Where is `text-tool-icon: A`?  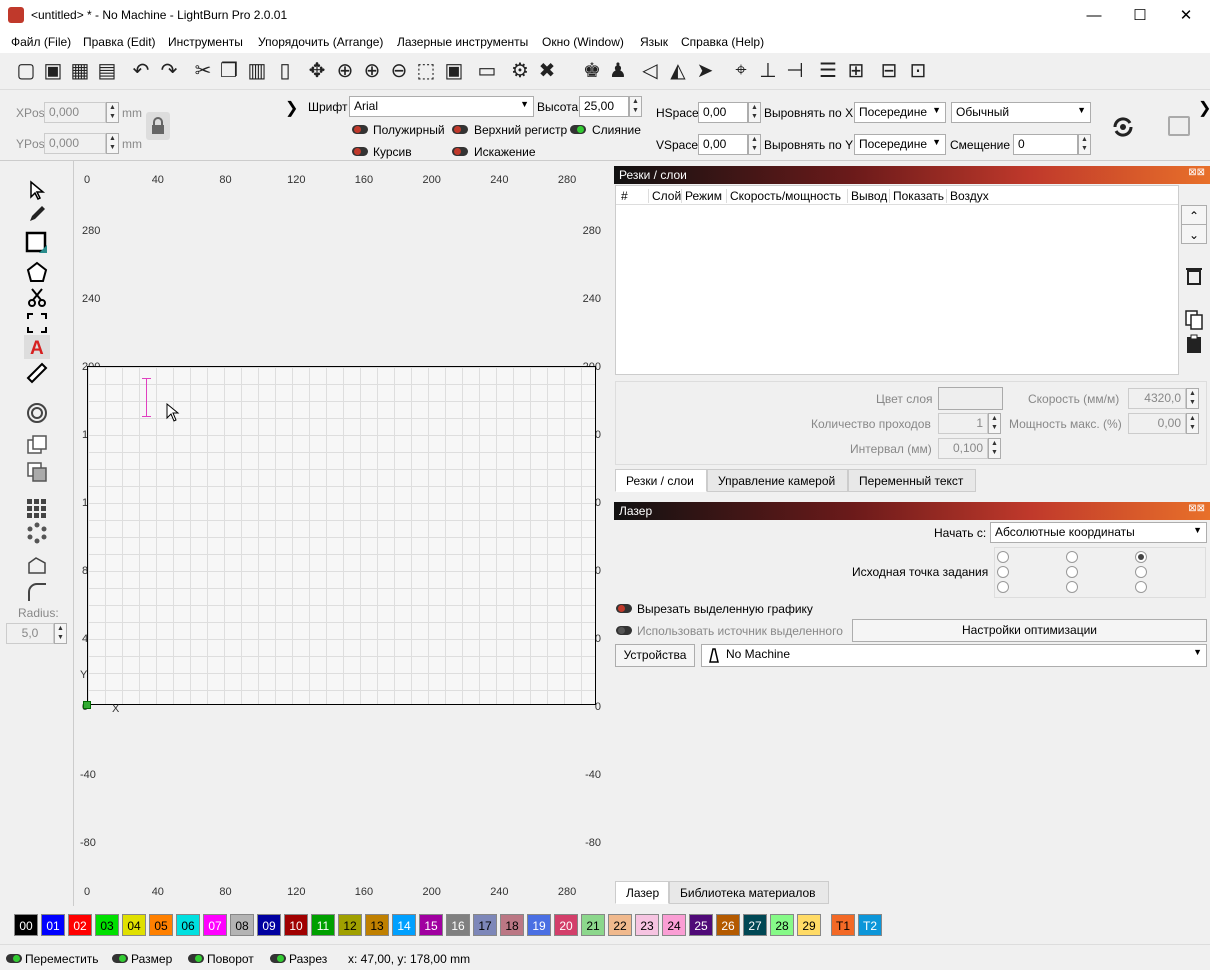 text-tool-icon: A is located at coordinates (37, 347).